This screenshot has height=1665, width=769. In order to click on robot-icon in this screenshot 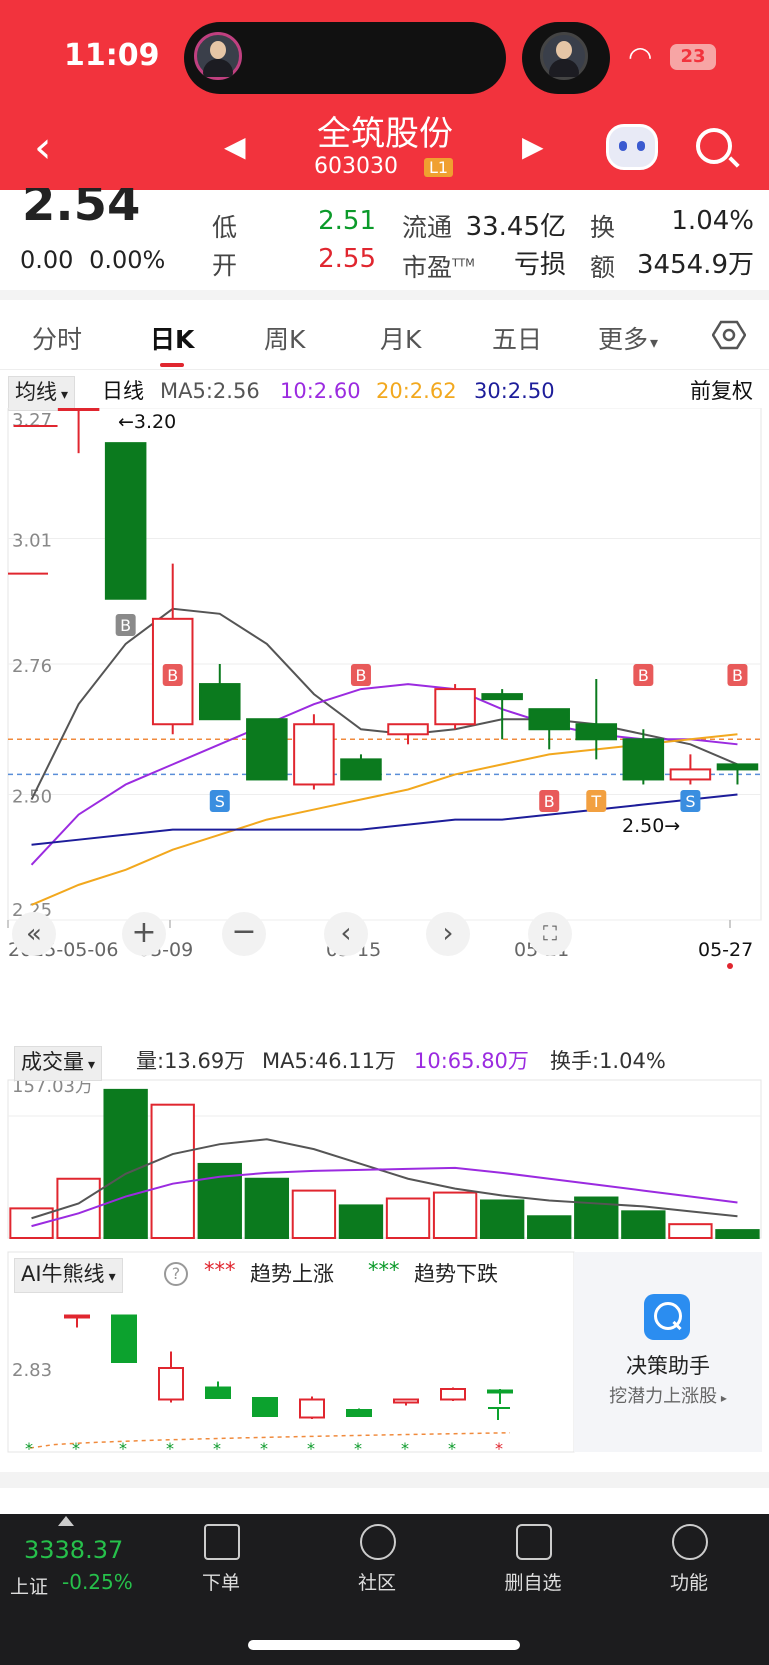, I will do `click(632, 147)`.